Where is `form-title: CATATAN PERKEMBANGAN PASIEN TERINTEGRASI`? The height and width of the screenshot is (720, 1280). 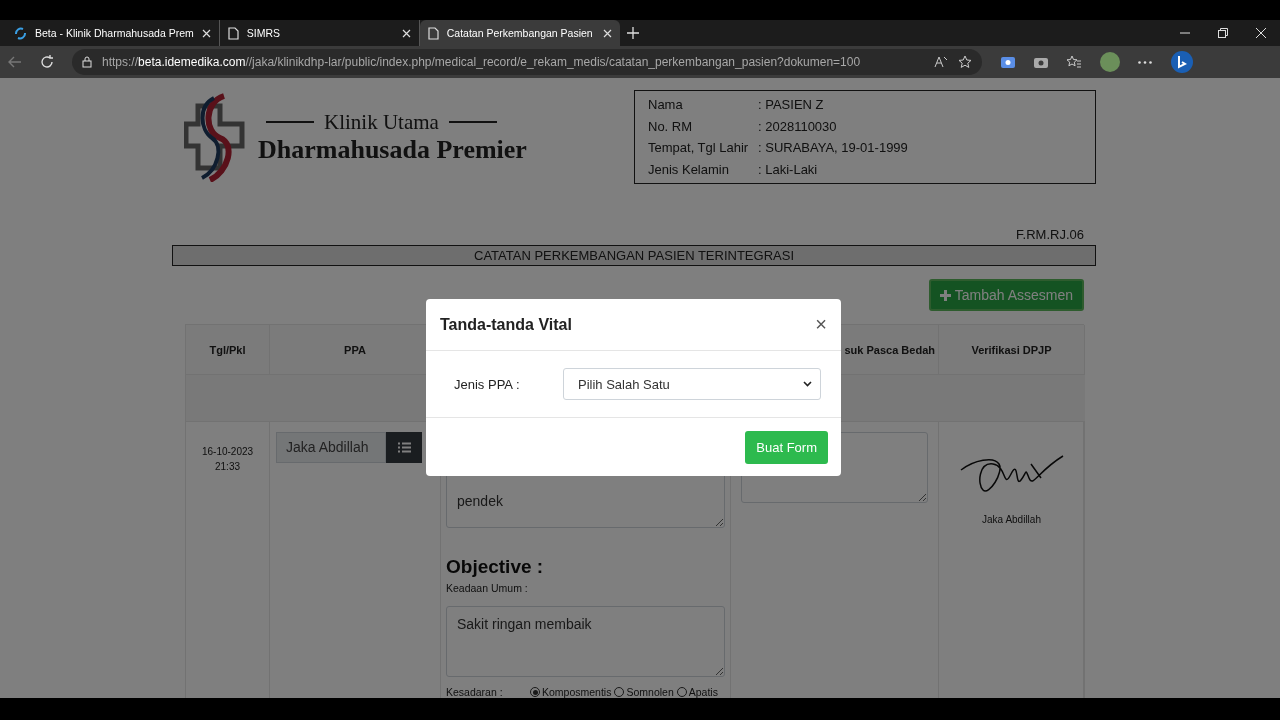 form-title: CATATAN PERKEMBANGAN PASIEN TERINTEGRASI is located at coordinates (634, 255).